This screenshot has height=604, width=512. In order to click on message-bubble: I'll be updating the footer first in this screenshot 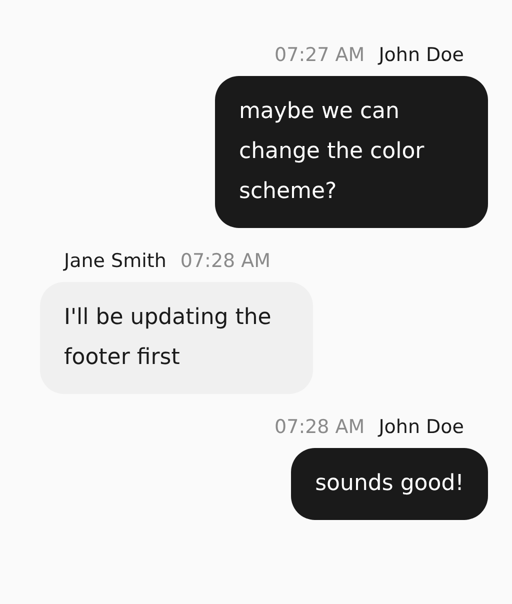, I will do `click(176, 338)`.